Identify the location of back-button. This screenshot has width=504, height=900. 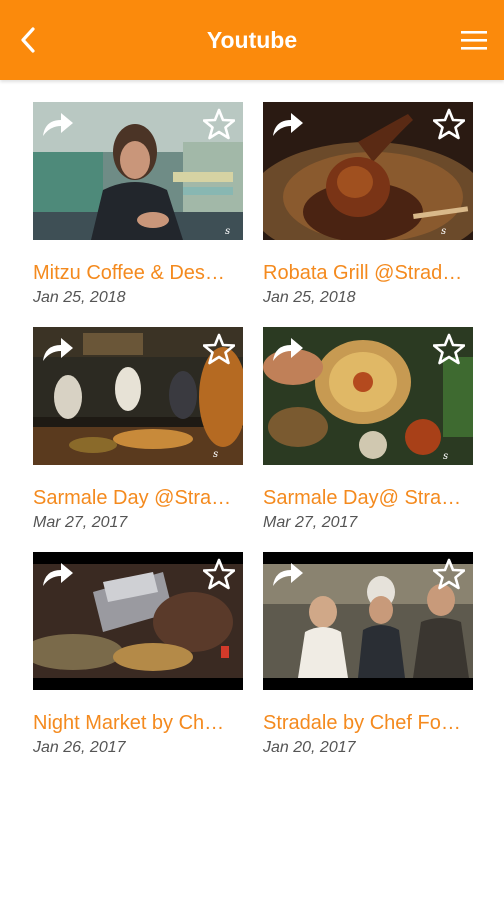
(28, 40).